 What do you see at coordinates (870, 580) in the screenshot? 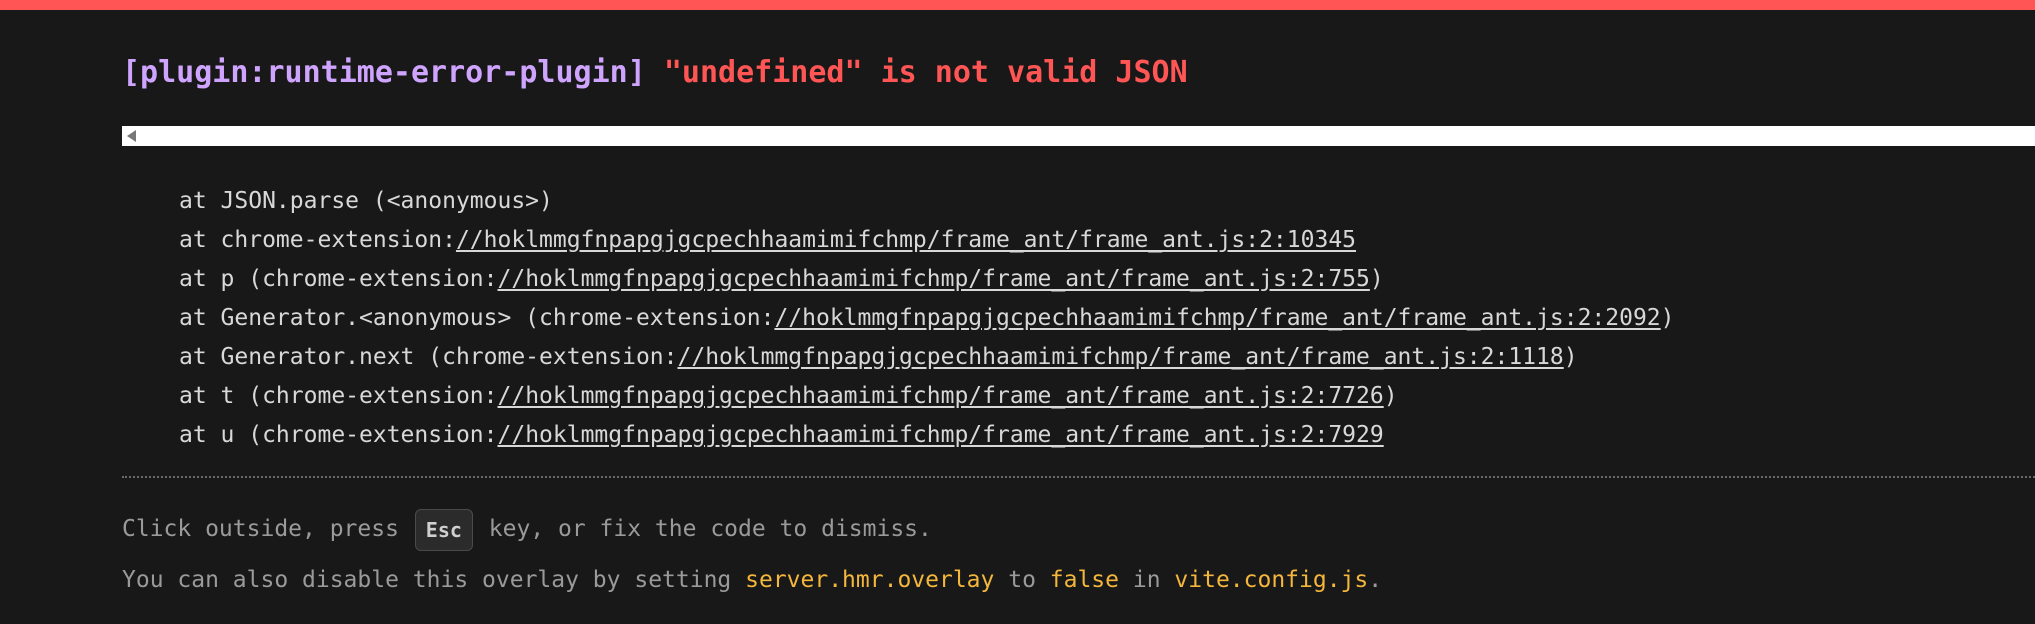
I see `config-option-code: server.hmr.overlay` at bounding box center [870, 580].